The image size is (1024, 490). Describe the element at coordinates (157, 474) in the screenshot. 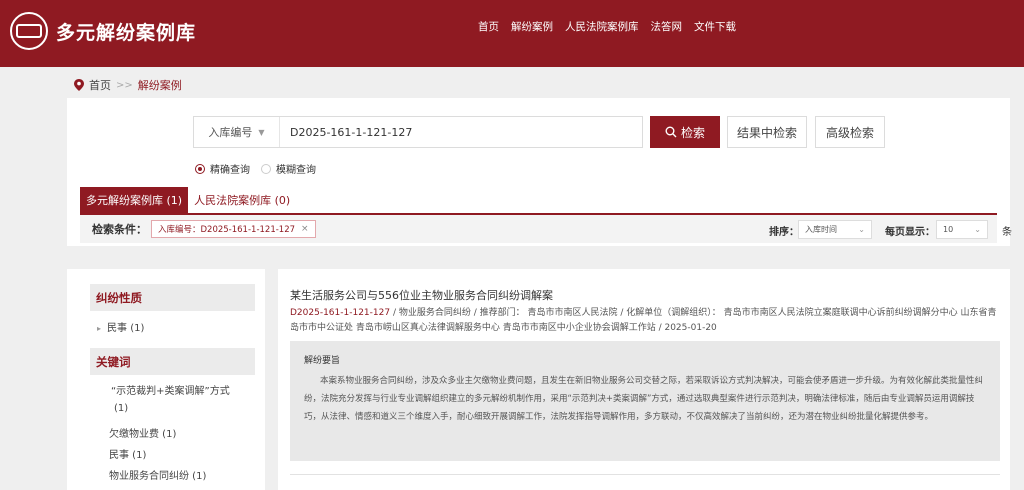

I see `facet-item-property-contract: 物业服务合同纠纷 (1)` at that location.